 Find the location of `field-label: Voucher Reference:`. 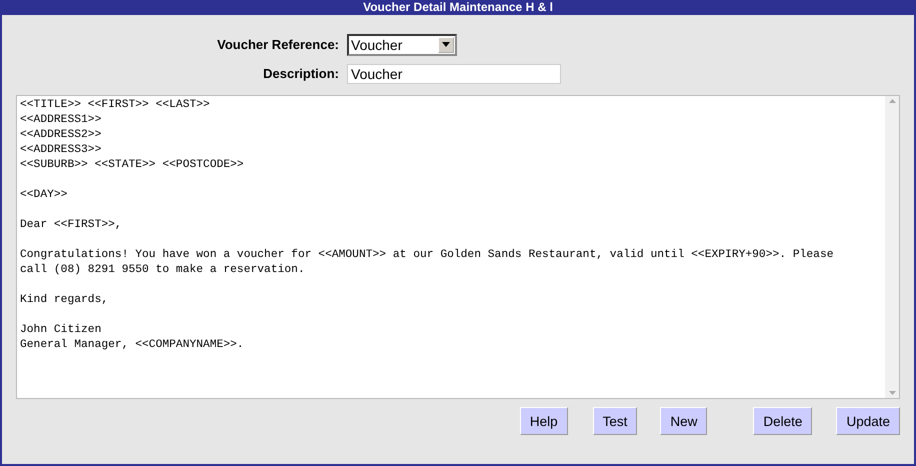

field-label: Voucher Reference: is located at coordinates (277, 44).